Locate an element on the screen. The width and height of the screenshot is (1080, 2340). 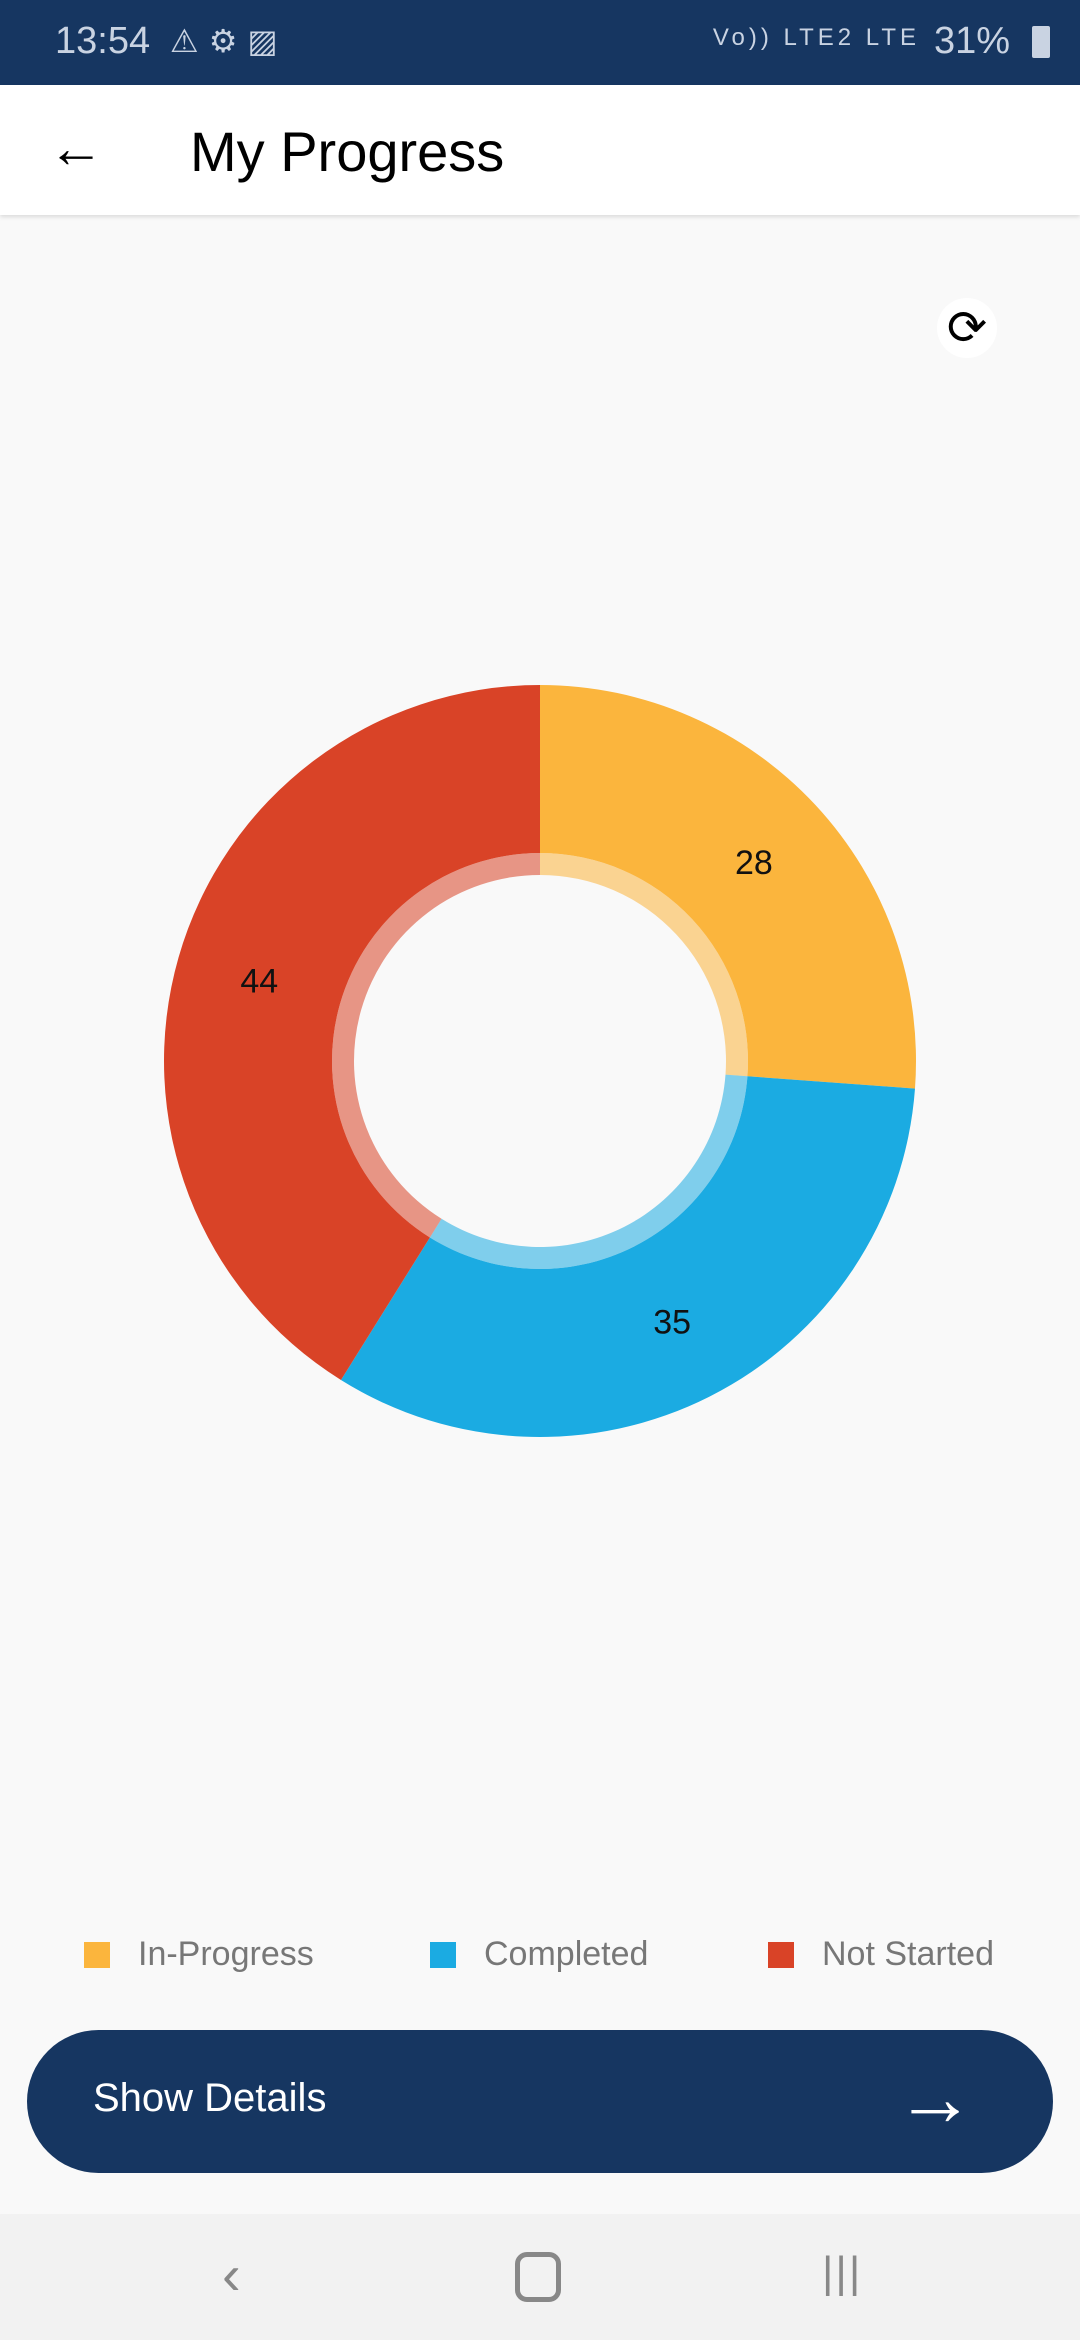
chart-legend: In-Progress Completed Not Started is located at coordinates (540, 1960).